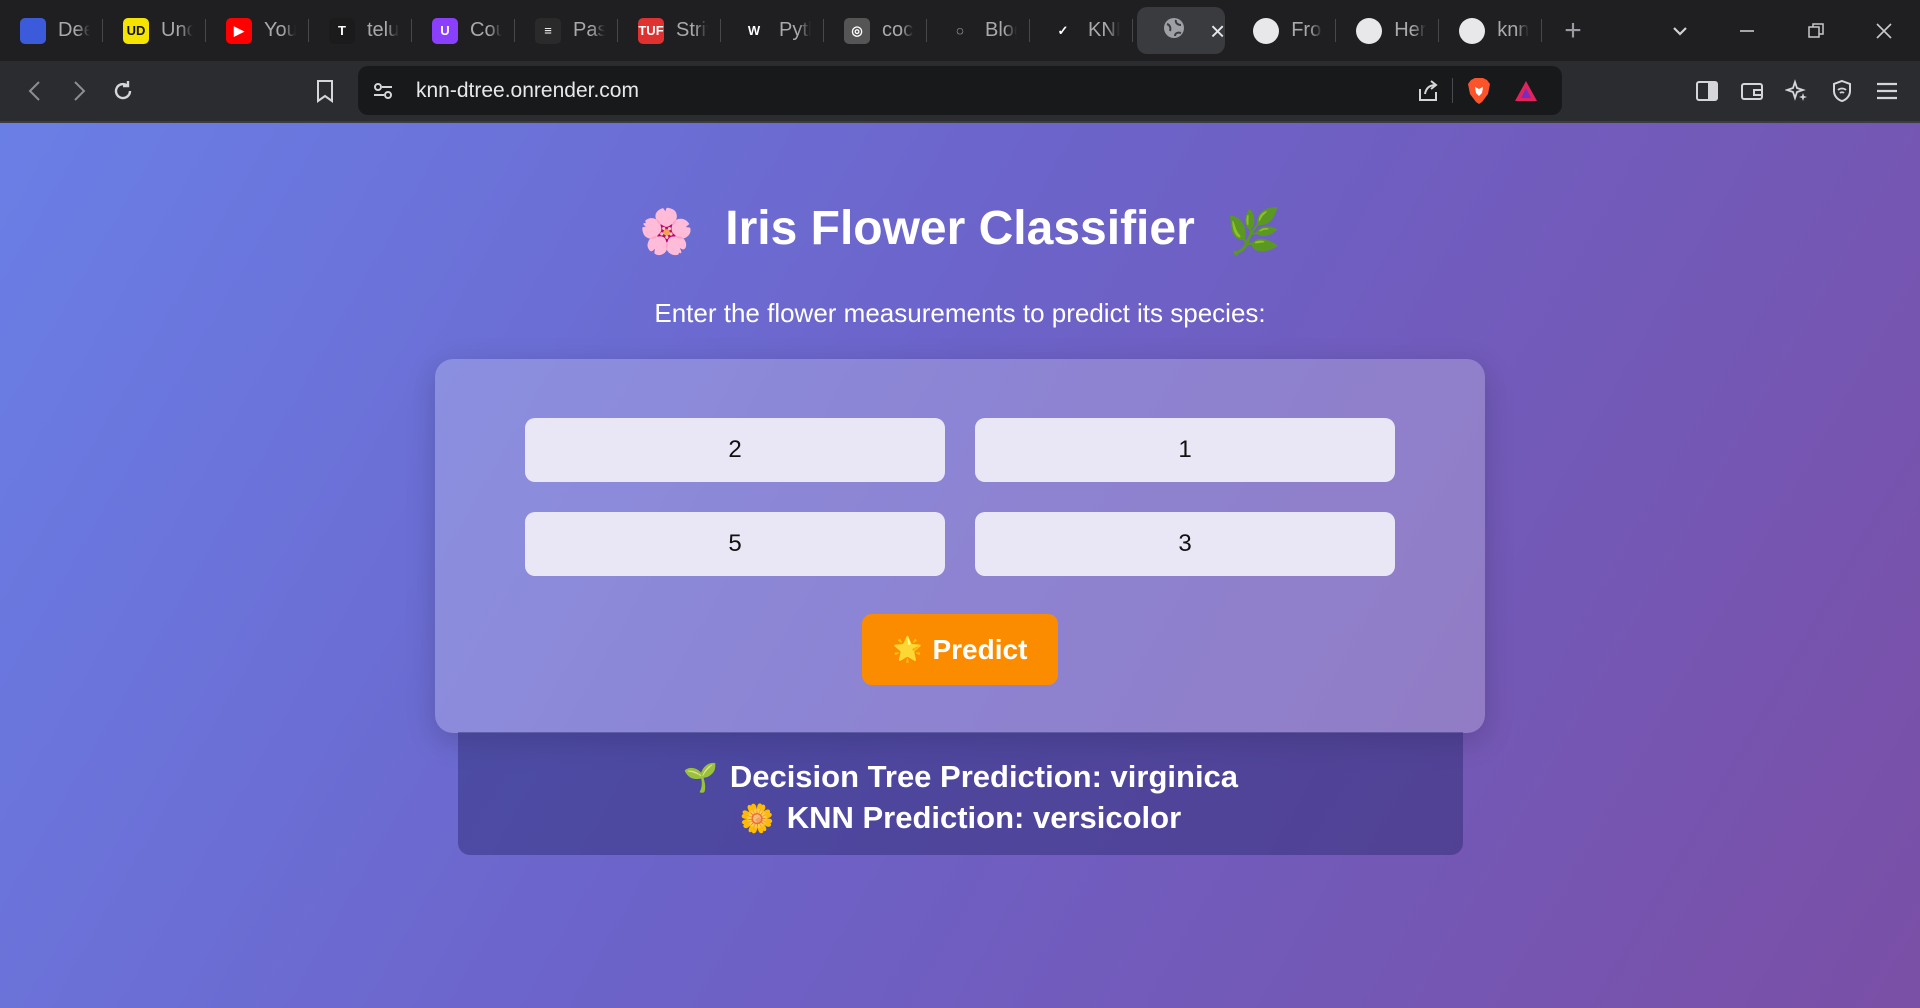 Image resolution: width=1920 pixels, height=1008 pixels. Describe the element at coordinates (79, 91) in the screenshot. I see `forward-icon` at that location.